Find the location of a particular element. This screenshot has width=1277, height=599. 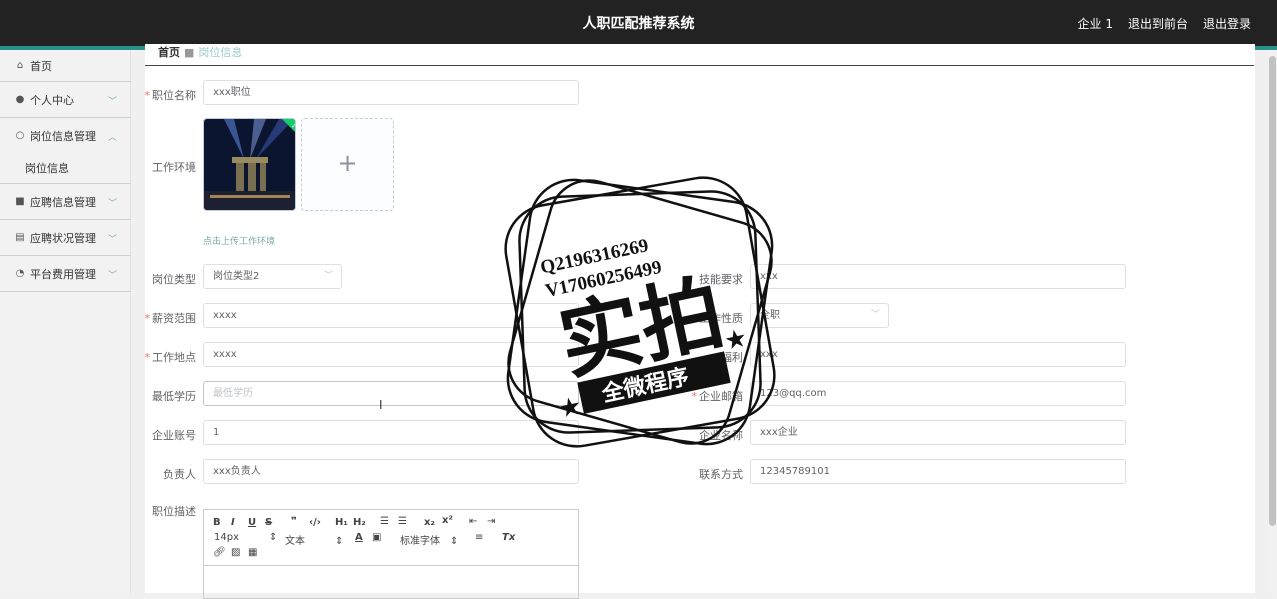

phone-input: 12345789101 is located at coordinates (938, 471).